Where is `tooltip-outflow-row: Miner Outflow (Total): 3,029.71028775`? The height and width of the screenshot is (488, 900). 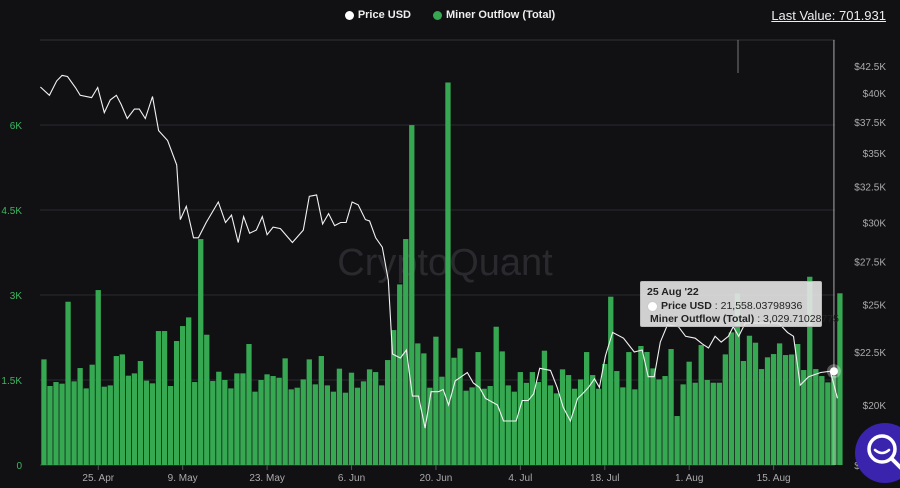 tooltip-outflow-row: Miner Outflow (Total): 3,029.71028775 is located at coordinates (743, 320).